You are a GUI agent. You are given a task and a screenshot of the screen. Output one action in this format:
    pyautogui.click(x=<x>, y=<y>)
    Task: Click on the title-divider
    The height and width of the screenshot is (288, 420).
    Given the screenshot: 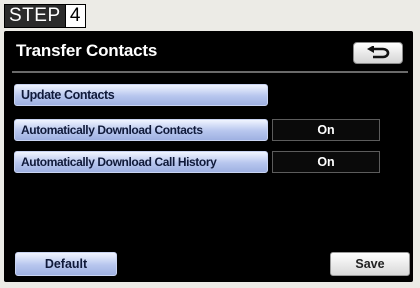 What is the action you would take?
    pyautogui.click(x=210, y=72)
    